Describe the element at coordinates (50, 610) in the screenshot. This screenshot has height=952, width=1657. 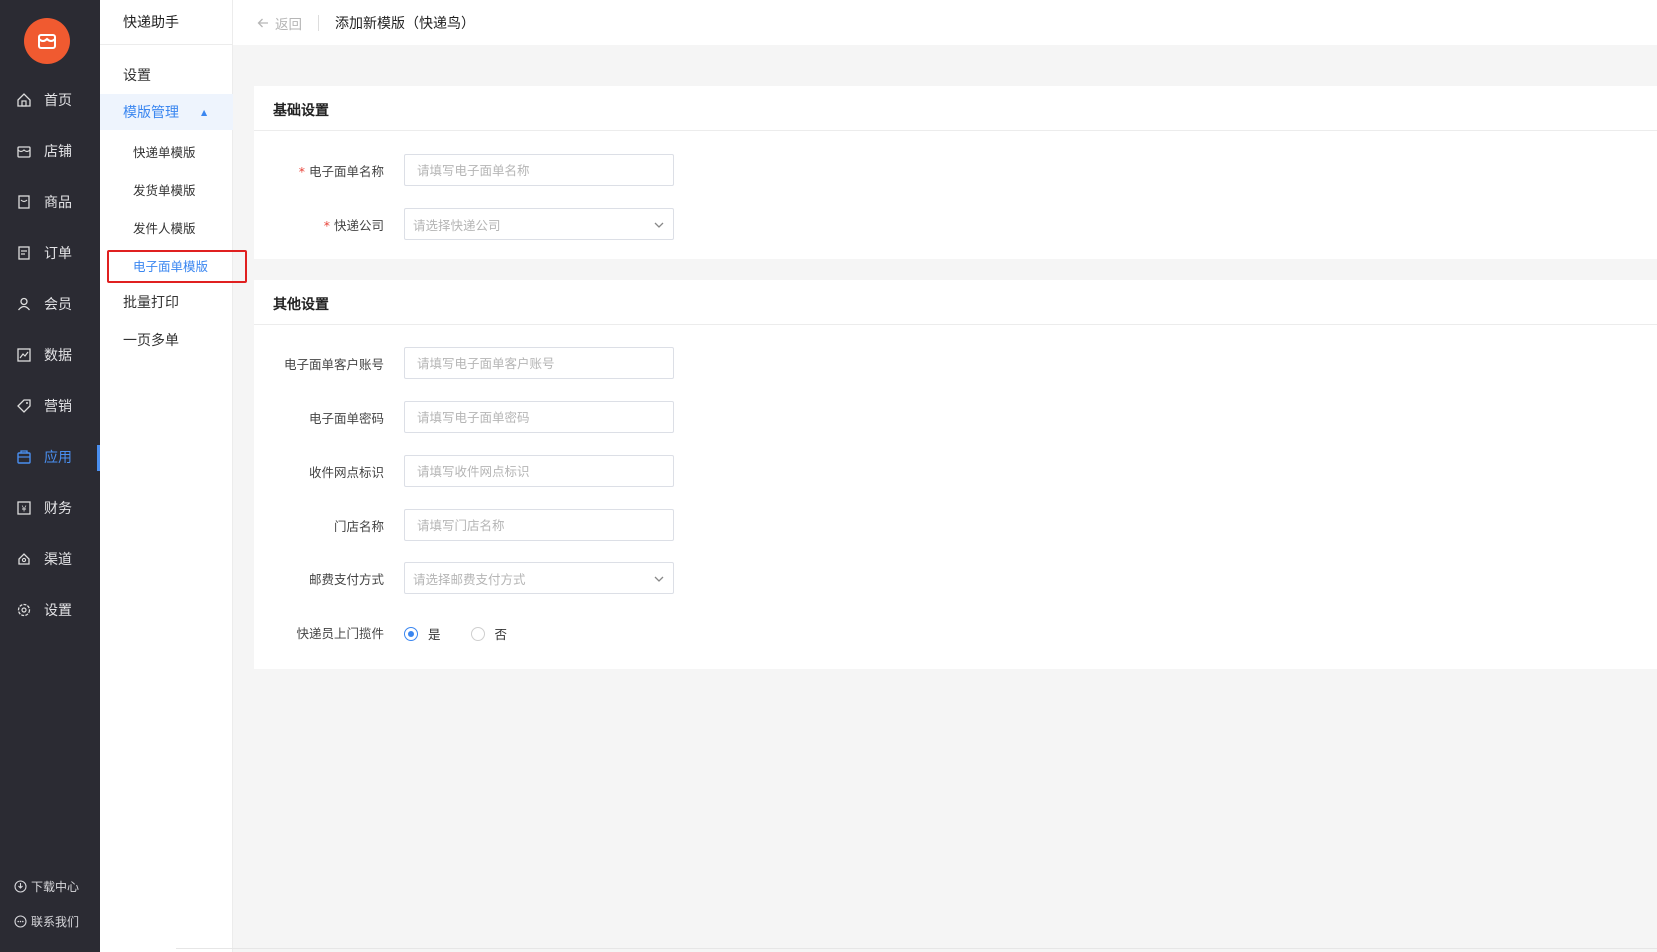
I see `nav-item-settings: 设置` at that location.